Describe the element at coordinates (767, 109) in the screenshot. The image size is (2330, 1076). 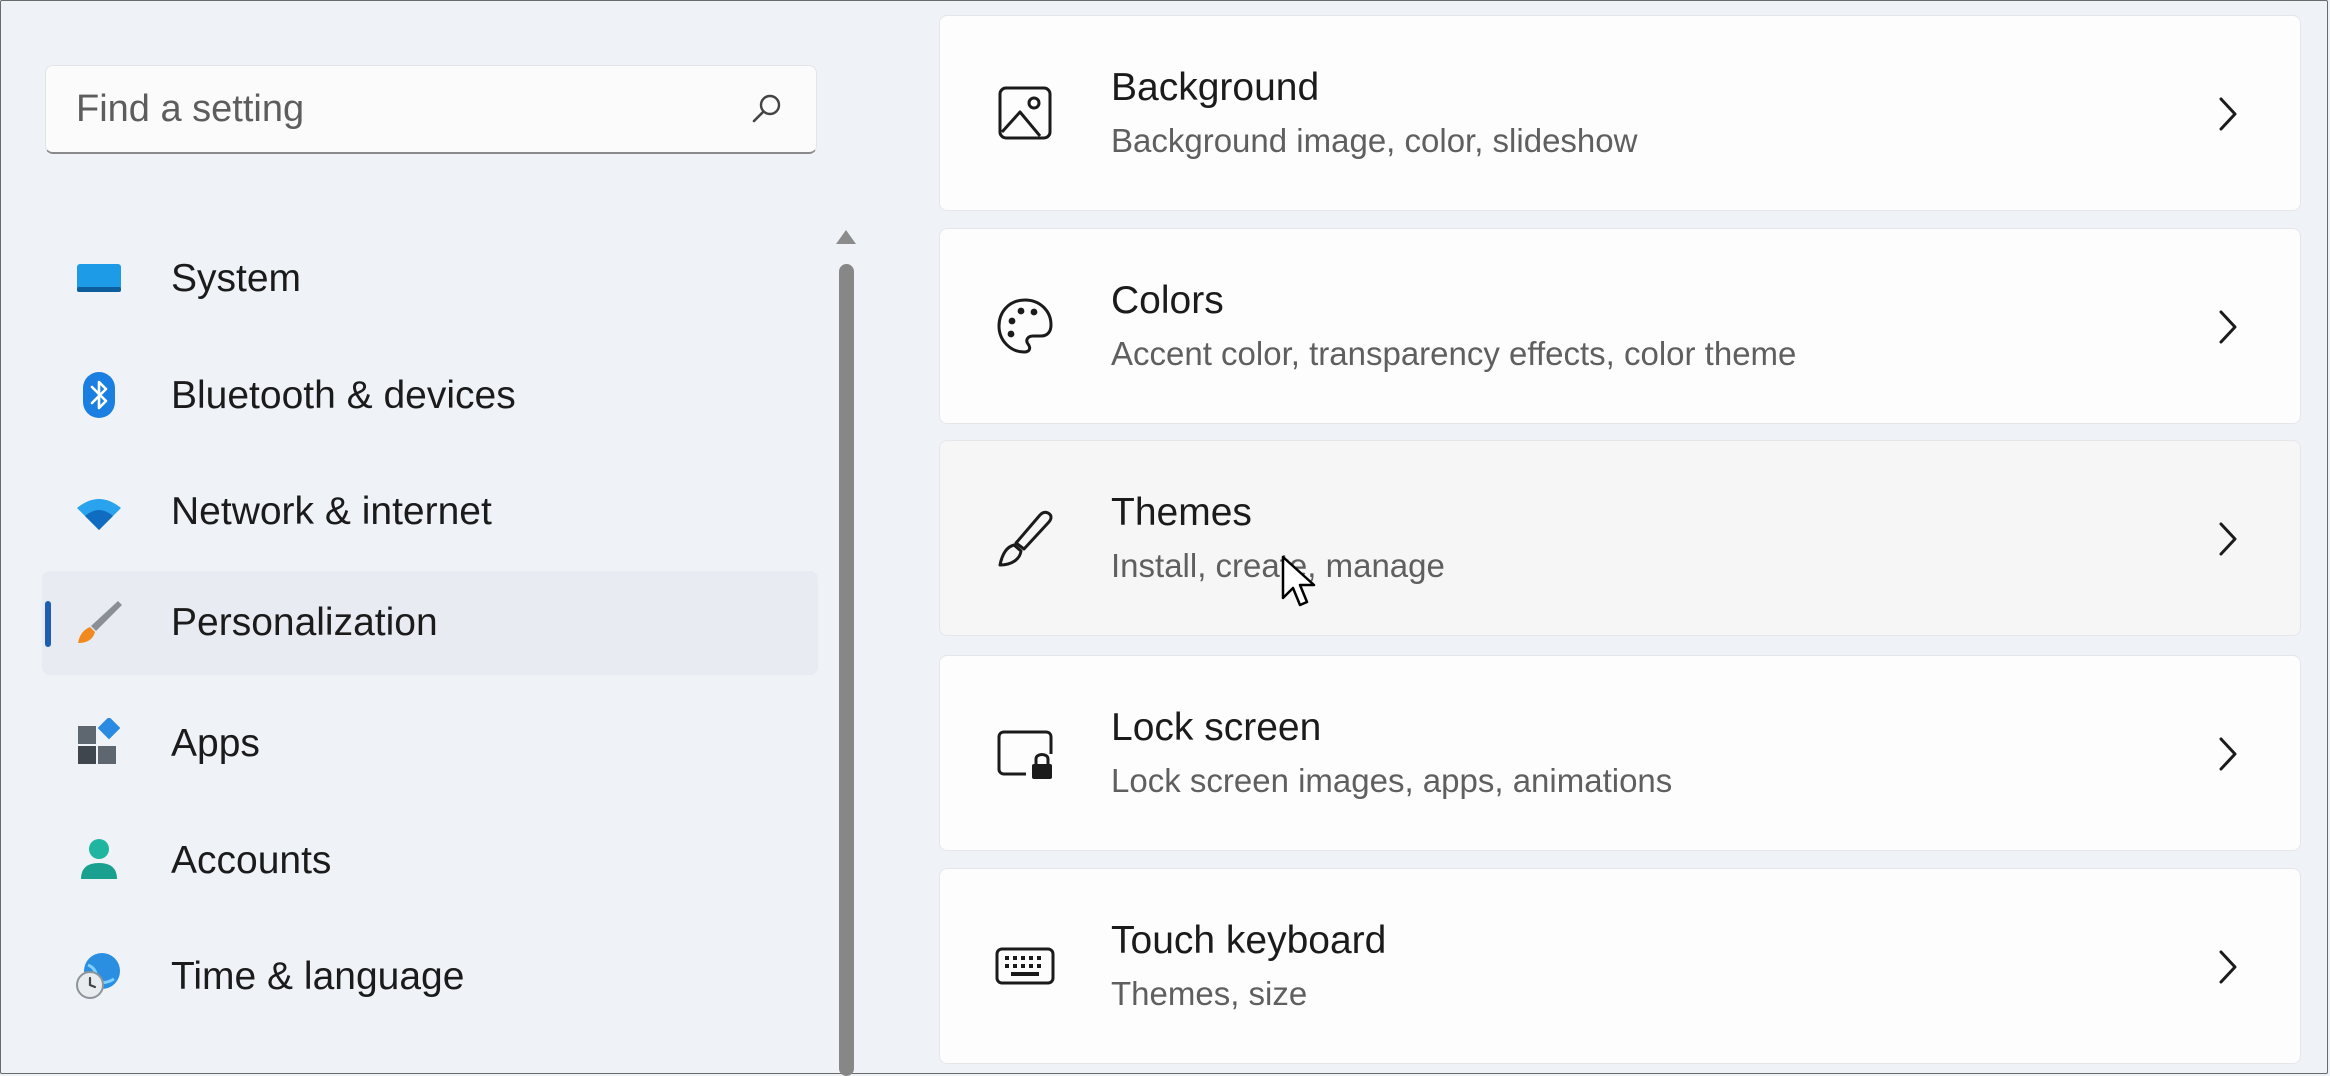
I see `search-icon` at that location.